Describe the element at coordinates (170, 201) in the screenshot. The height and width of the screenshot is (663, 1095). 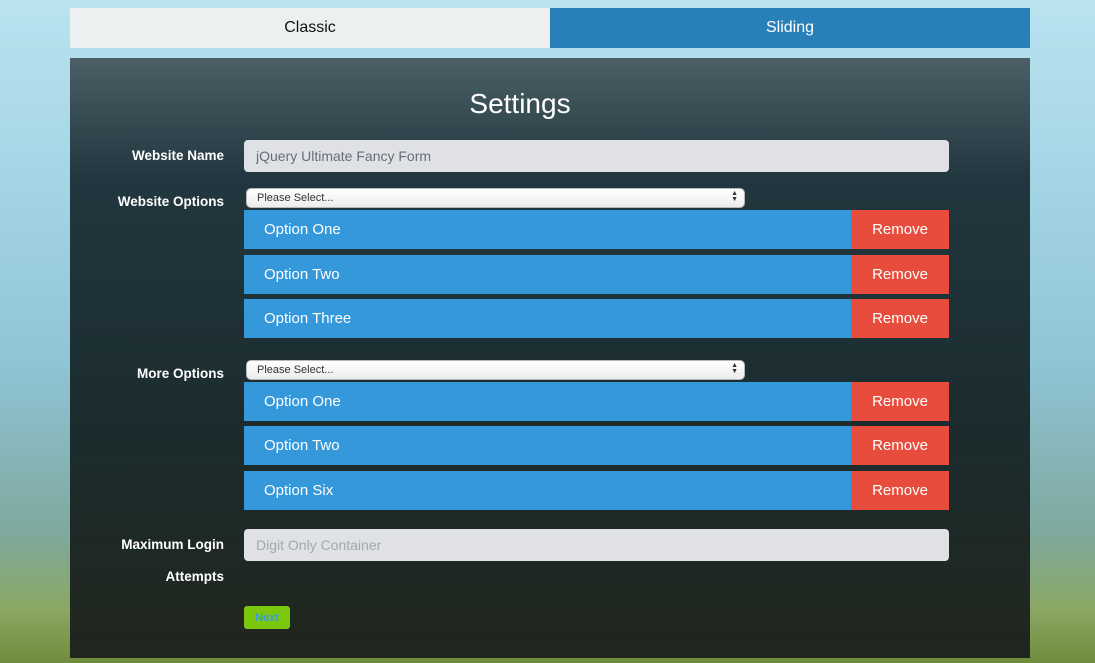
I see `website-options-label: Website Options` at that location.